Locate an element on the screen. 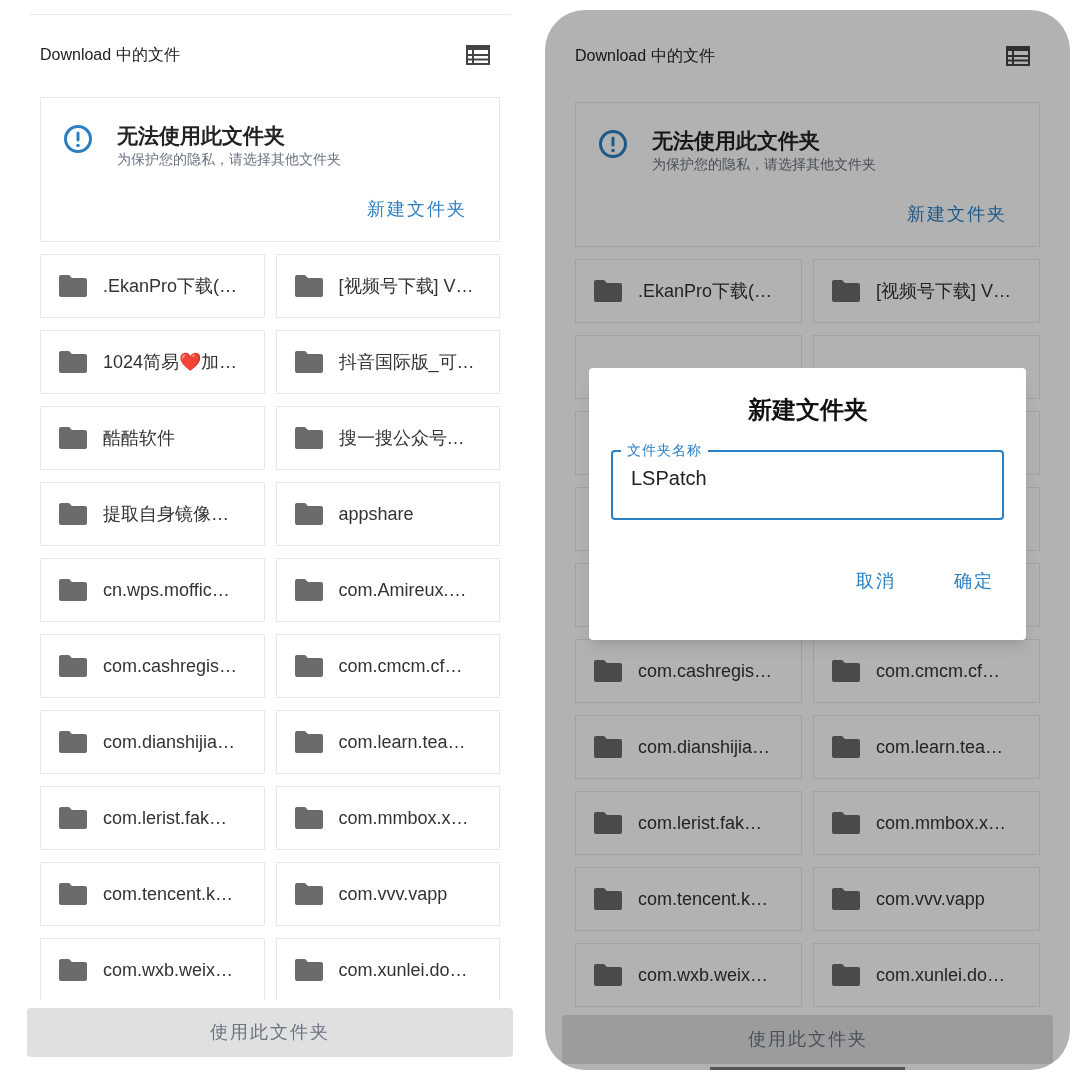 The image size is (1080, 1080). folder-item: appshare is located at coordinates (387, 514).